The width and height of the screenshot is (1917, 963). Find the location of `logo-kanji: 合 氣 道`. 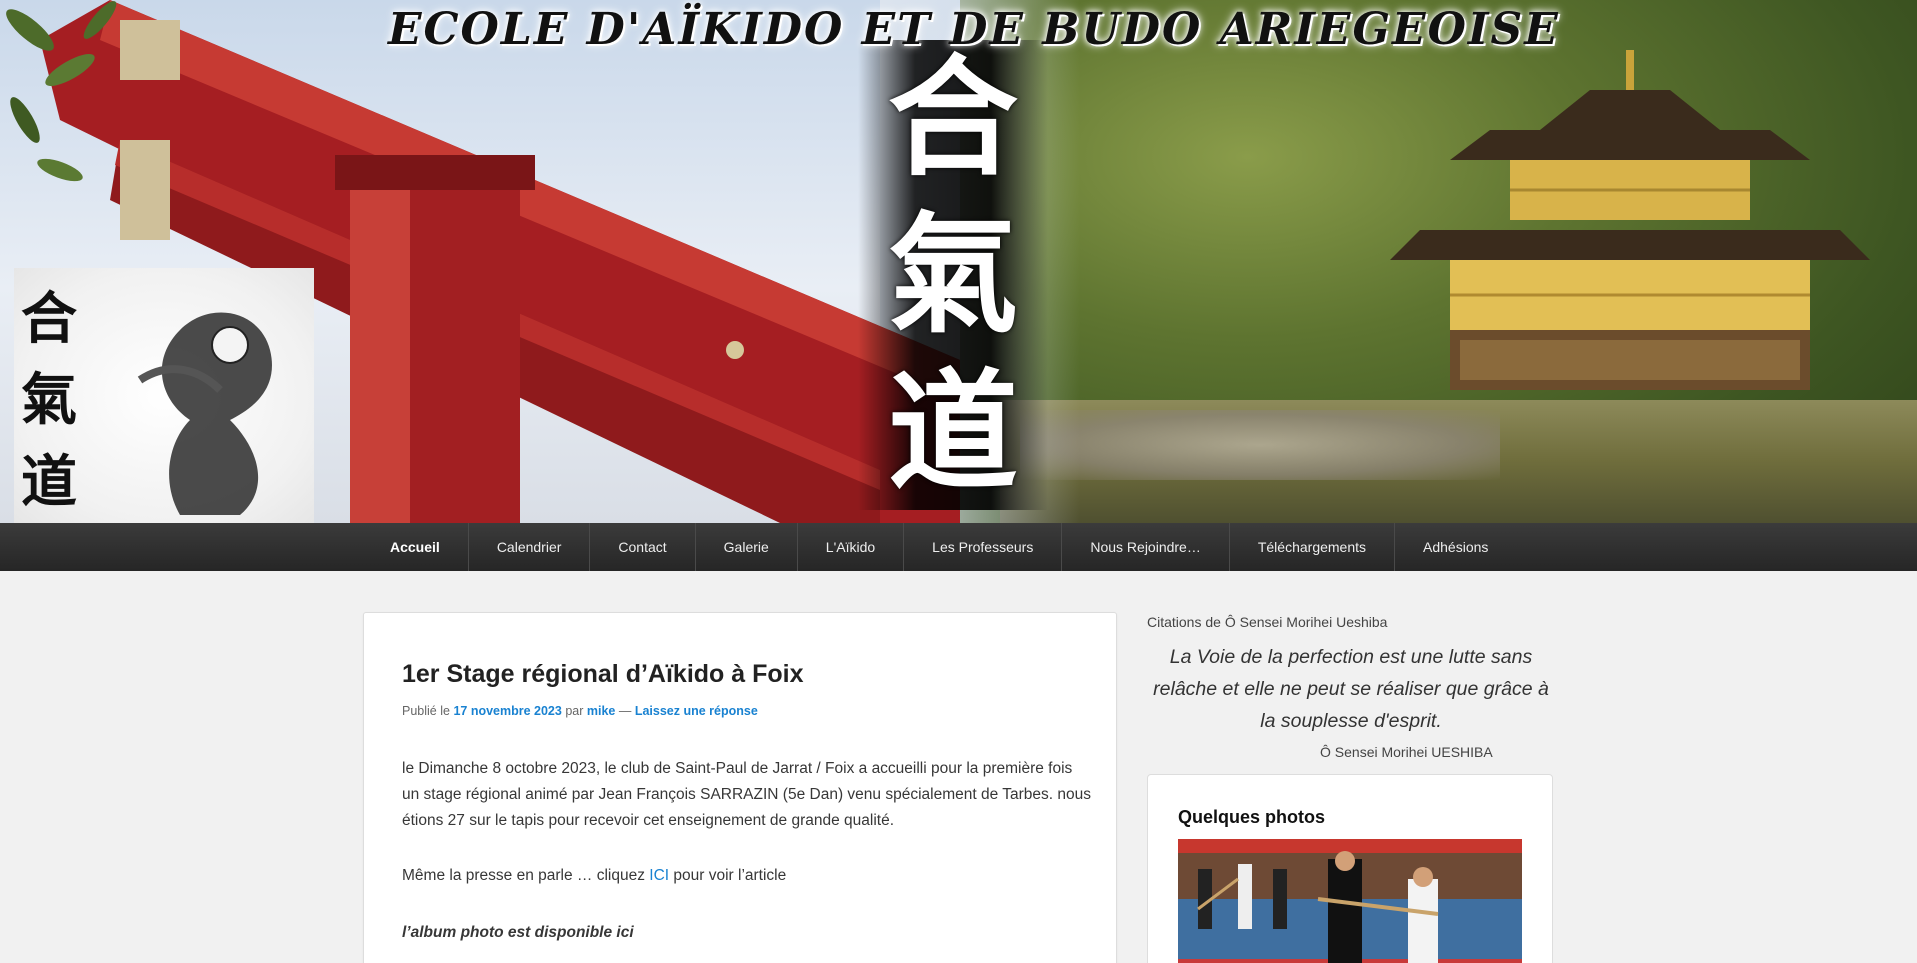

logo-kanji: 合 氣 道 is located at coordinates (49, 400).